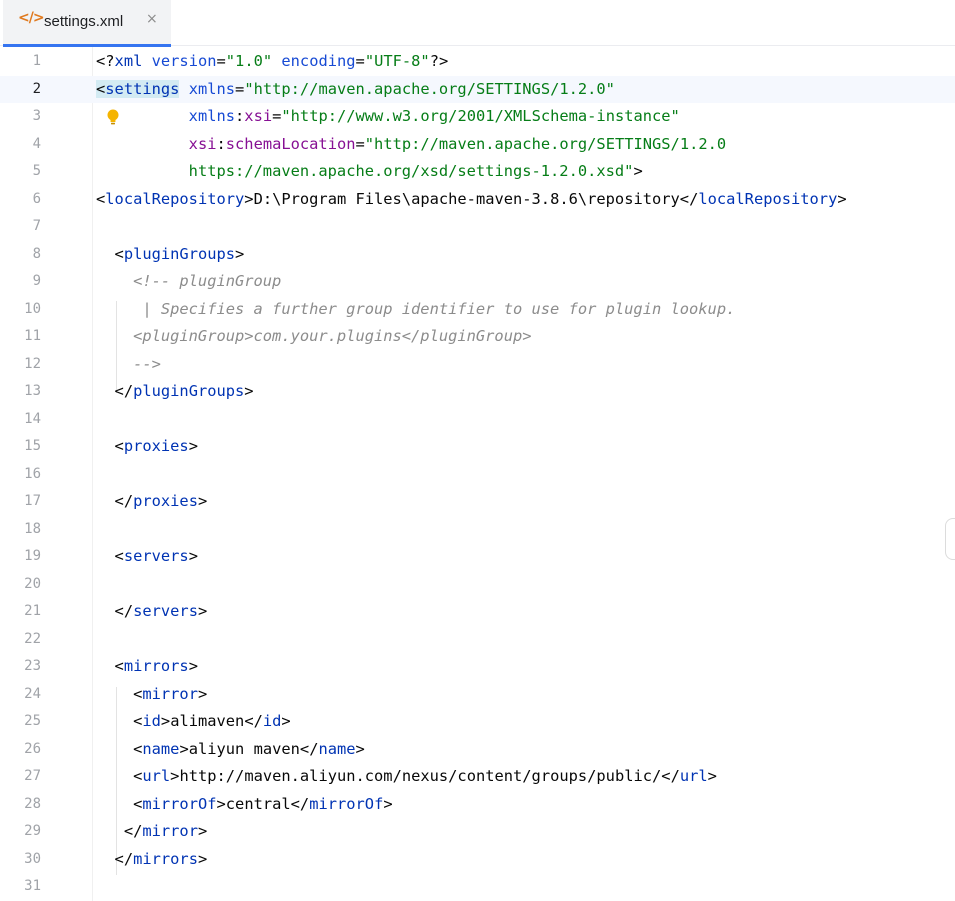 The height and width of the screenshot is (901, 955). Describe the element at coordinates (477, 557) in the screenshot. I see `code-line: 19 <servers>` at that location.